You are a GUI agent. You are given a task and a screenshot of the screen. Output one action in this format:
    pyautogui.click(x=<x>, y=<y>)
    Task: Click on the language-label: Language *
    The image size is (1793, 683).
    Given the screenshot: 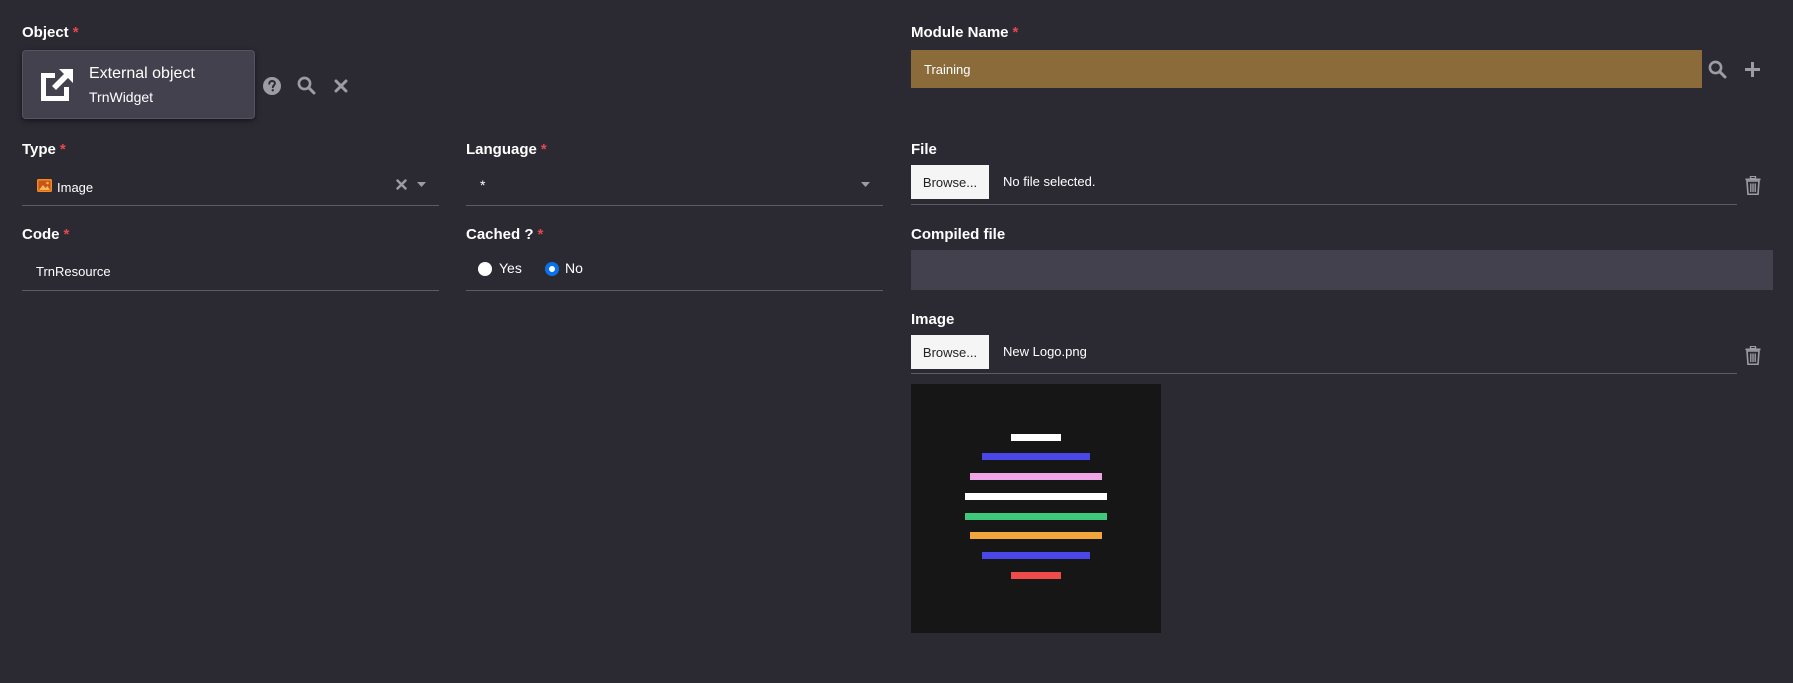 What is the action you would take?
    pyautogui.click(x=506, y=149)
    